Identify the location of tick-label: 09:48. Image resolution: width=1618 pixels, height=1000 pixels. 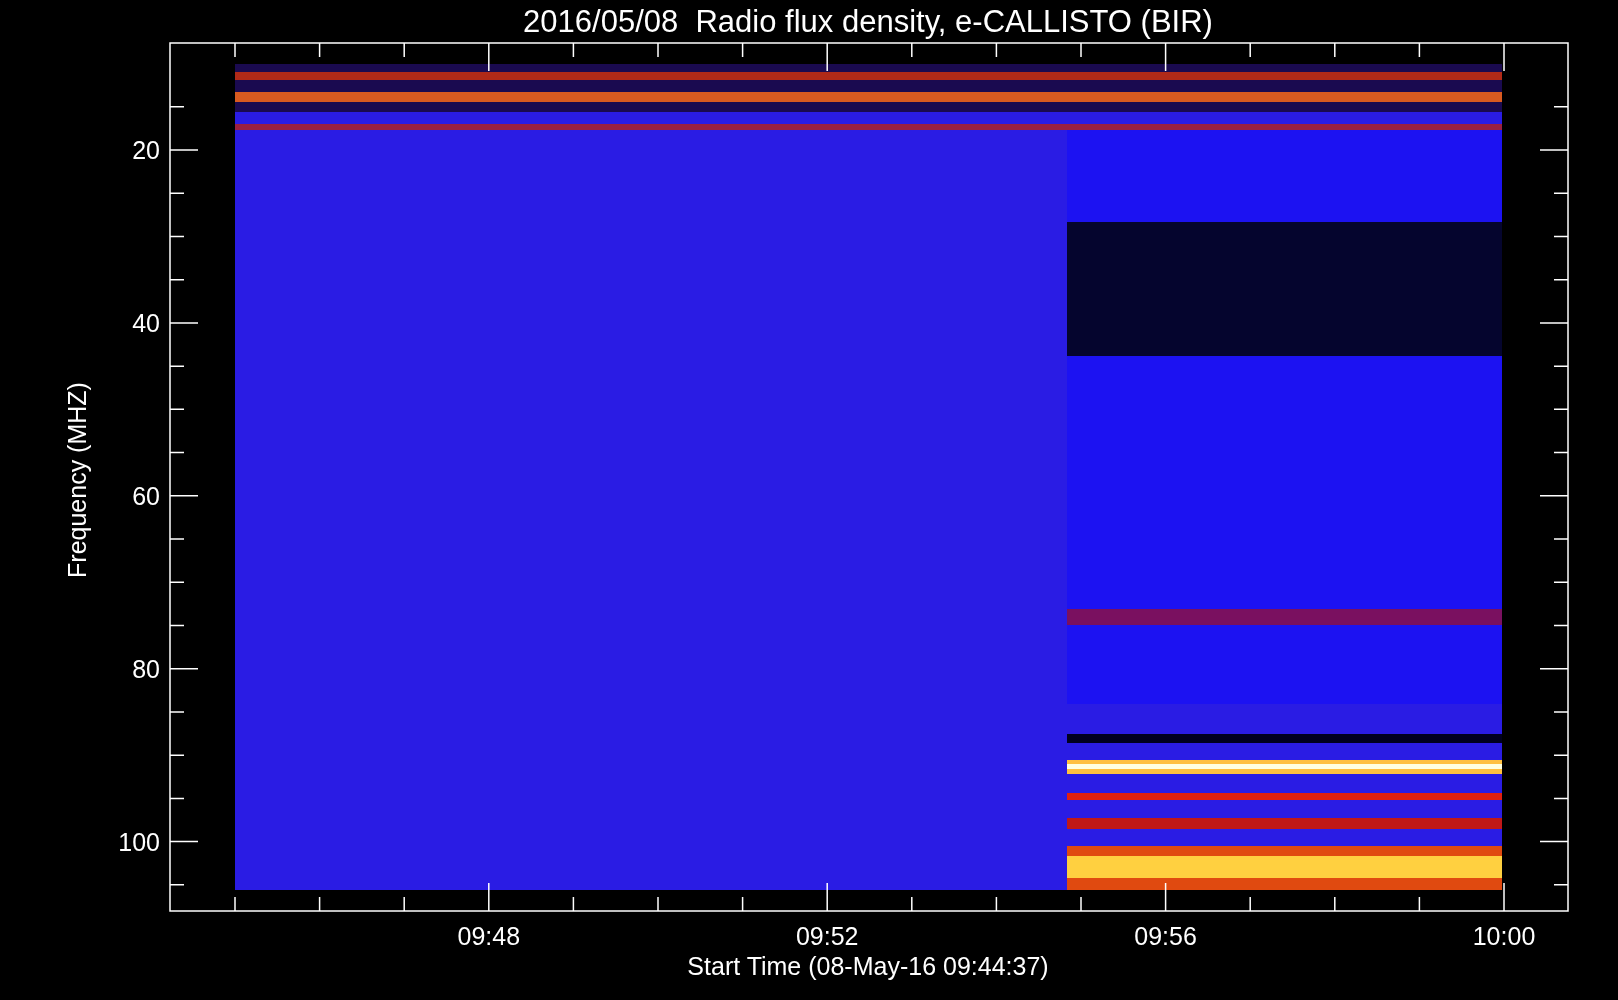
(489, 936).